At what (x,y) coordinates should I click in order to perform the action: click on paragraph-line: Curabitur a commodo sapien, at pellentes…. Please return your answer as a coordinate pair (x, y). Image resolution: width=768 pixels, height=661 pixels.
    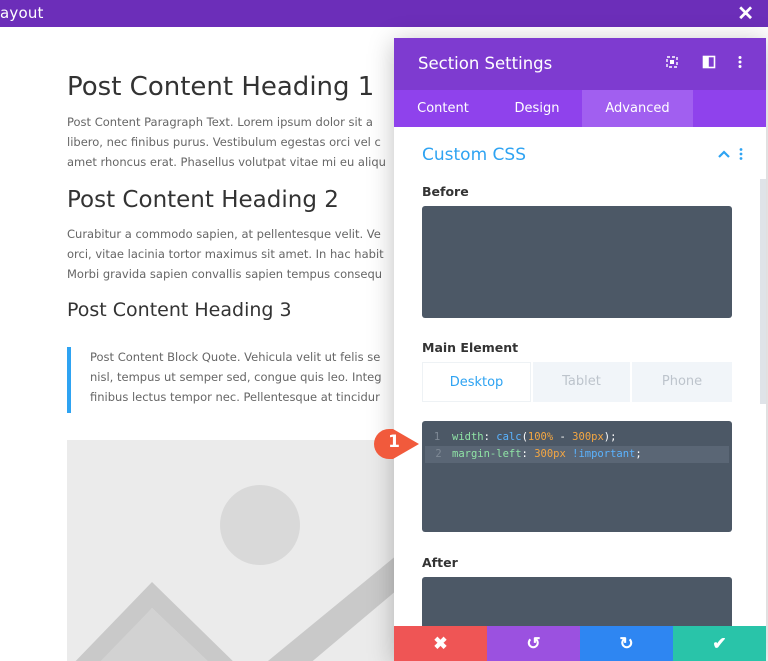
    Looking at the image, I should click on (224, 234).